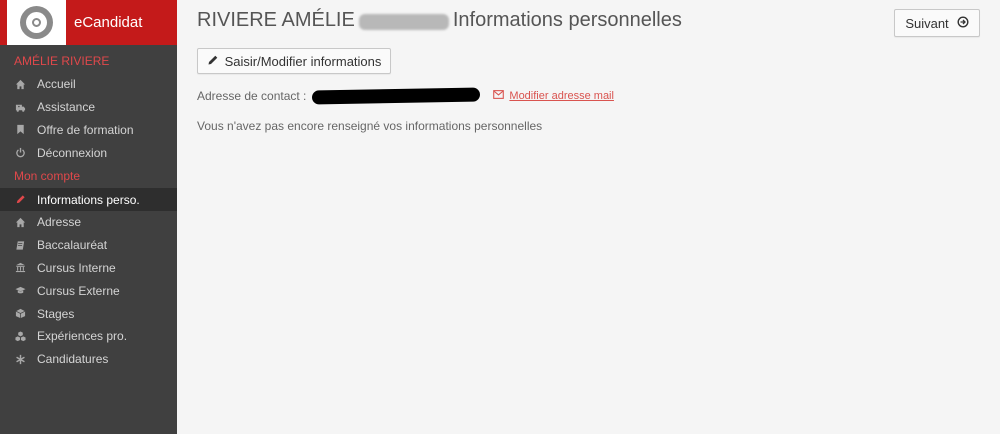 The width and height of the screenshot is (1000, 434). Describe the element at coordinates (36, 22) in the screenshot. I see `app-logo` at that location.